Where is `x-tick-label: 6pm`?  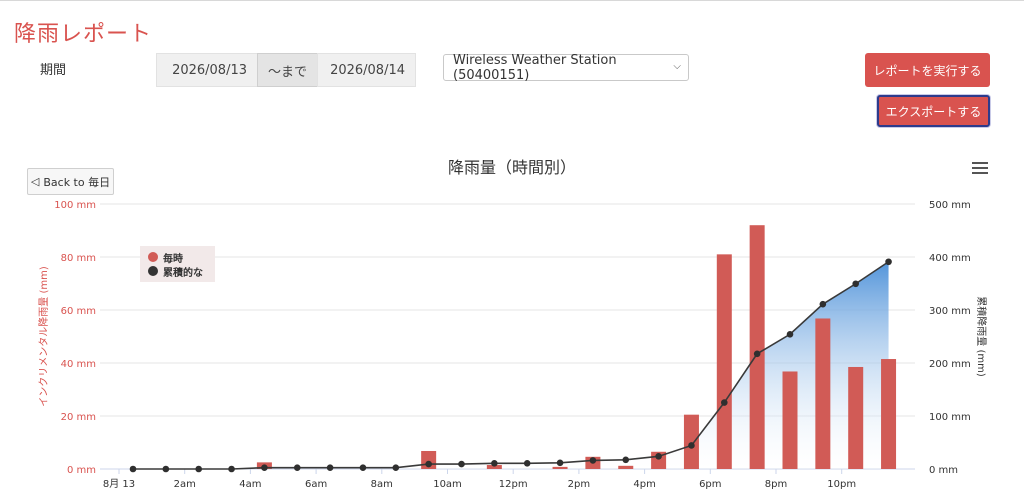
x-tick-label: 6pm is located at coordinates (710, 484).